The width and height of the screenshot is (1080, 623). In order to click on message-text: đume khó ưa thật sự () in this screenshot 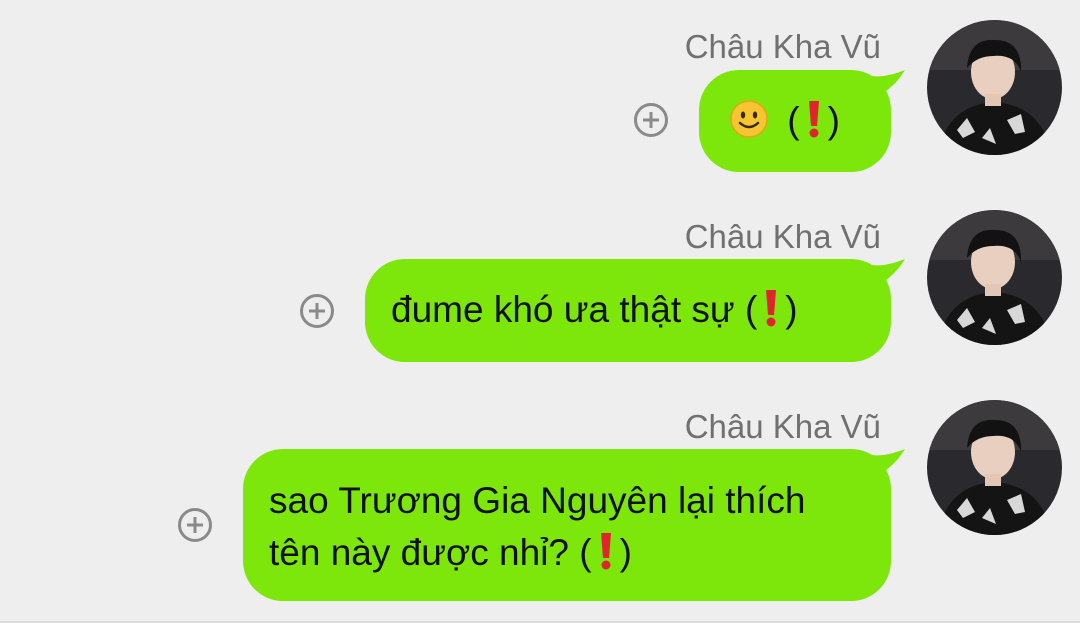, I will do `click(641, 310)`.